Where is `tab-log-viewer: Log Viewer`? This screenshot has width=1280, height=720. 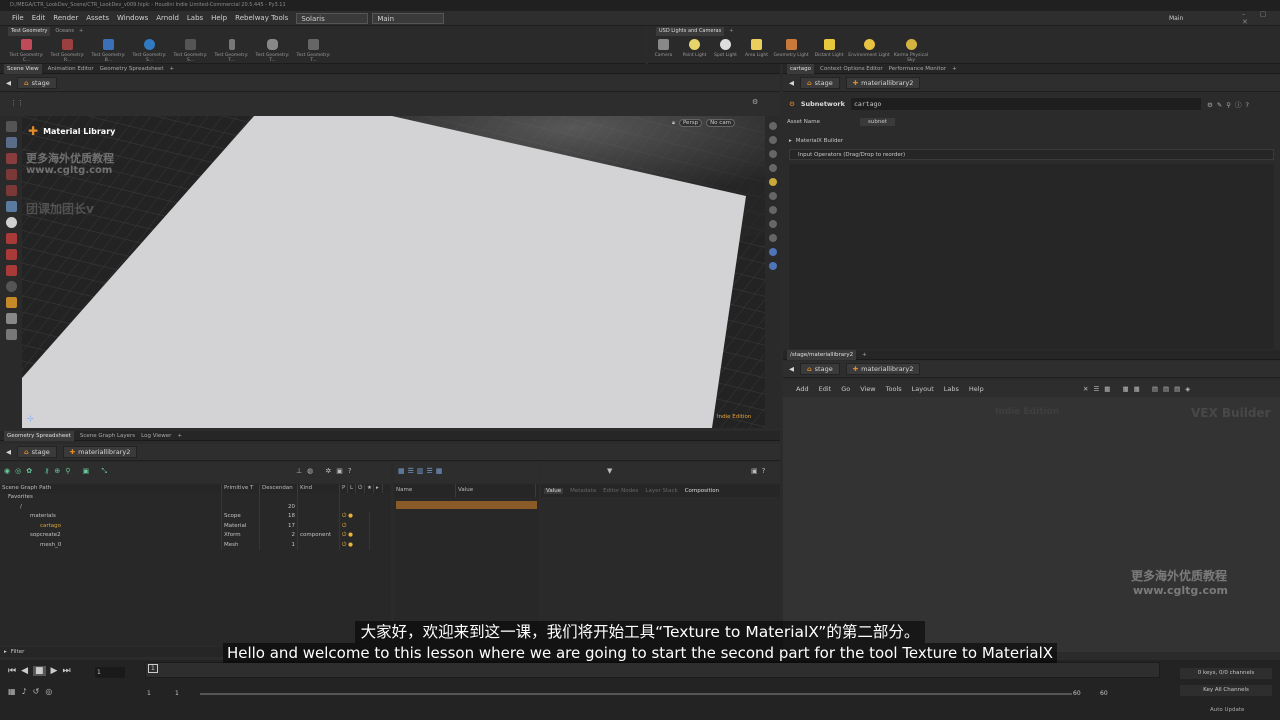 tab-log-viewer: Log Viewer is located at coordinates (156, 436).